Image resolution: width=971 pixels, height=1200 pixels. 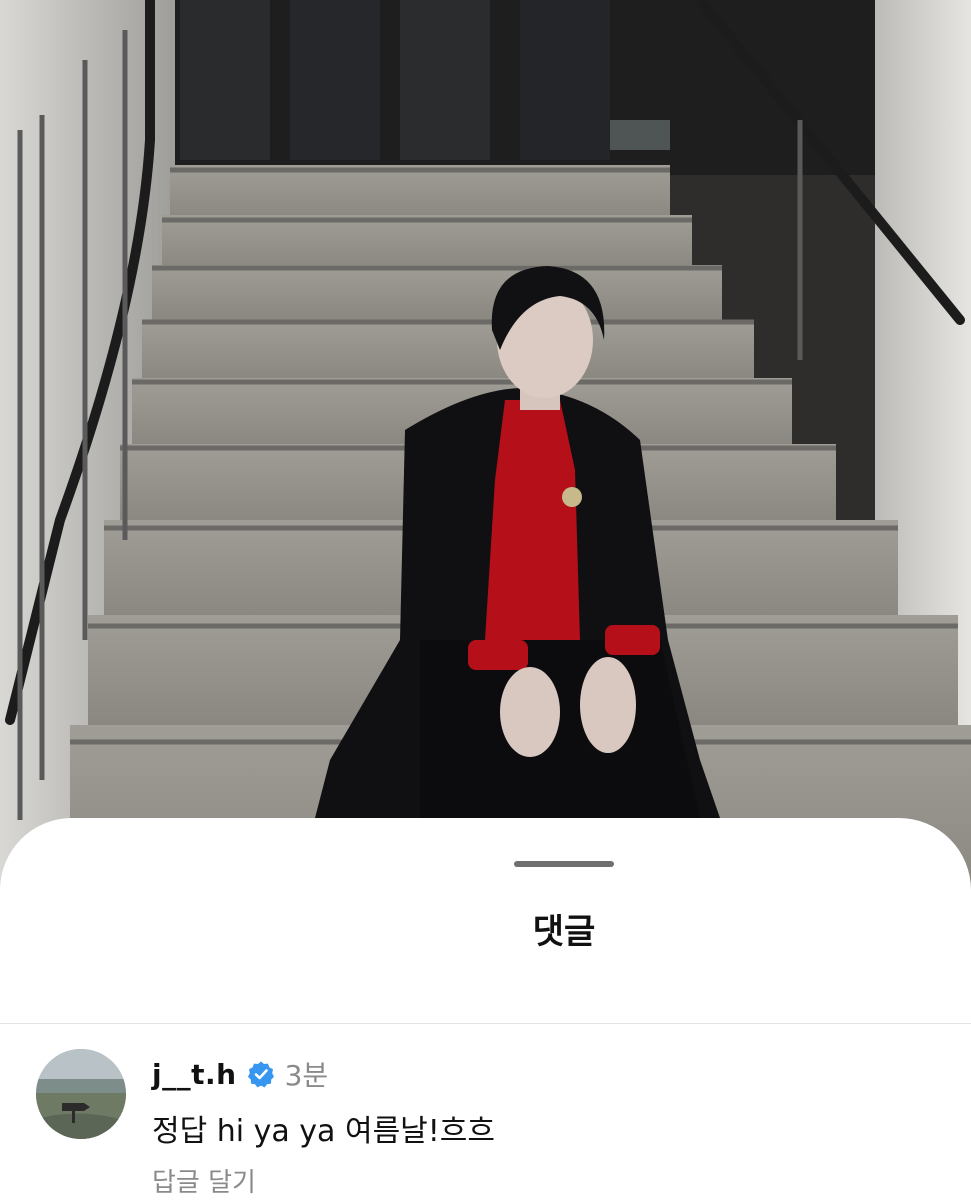 What do you see at coordinates (194, 1074) in the screenshot?
I see `username: j__t.h` at bounding box center [194, 1074].